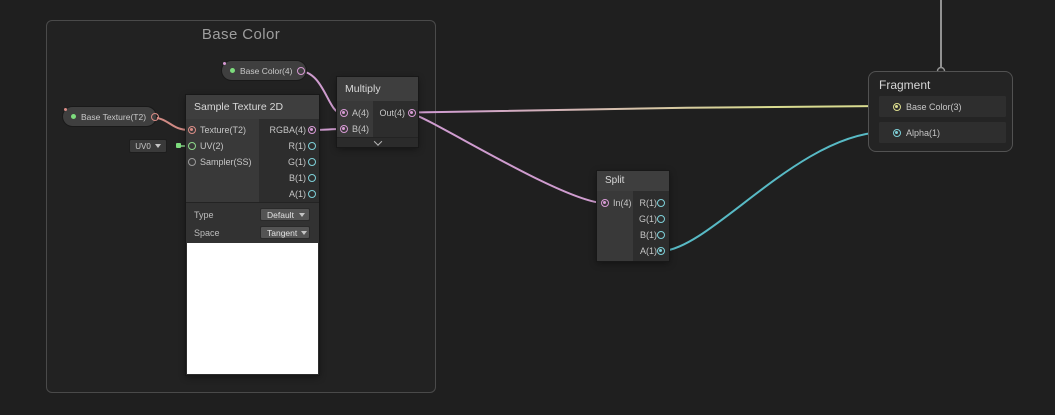 The image size is (1055, 415). What do you see at coordinates (312, 130) in the screenshot?
I see `rgba-output-port` at bounding box center [312, 130].